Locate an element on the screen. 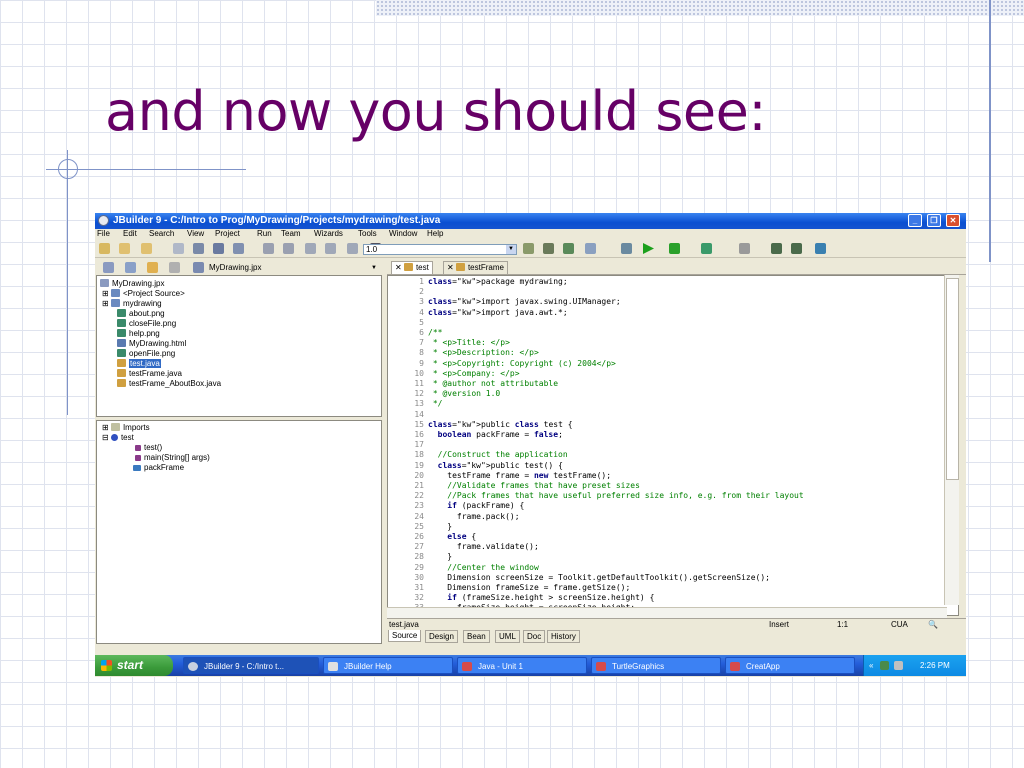  menu-wizards: Wizards is located at coordinates (328, 233).